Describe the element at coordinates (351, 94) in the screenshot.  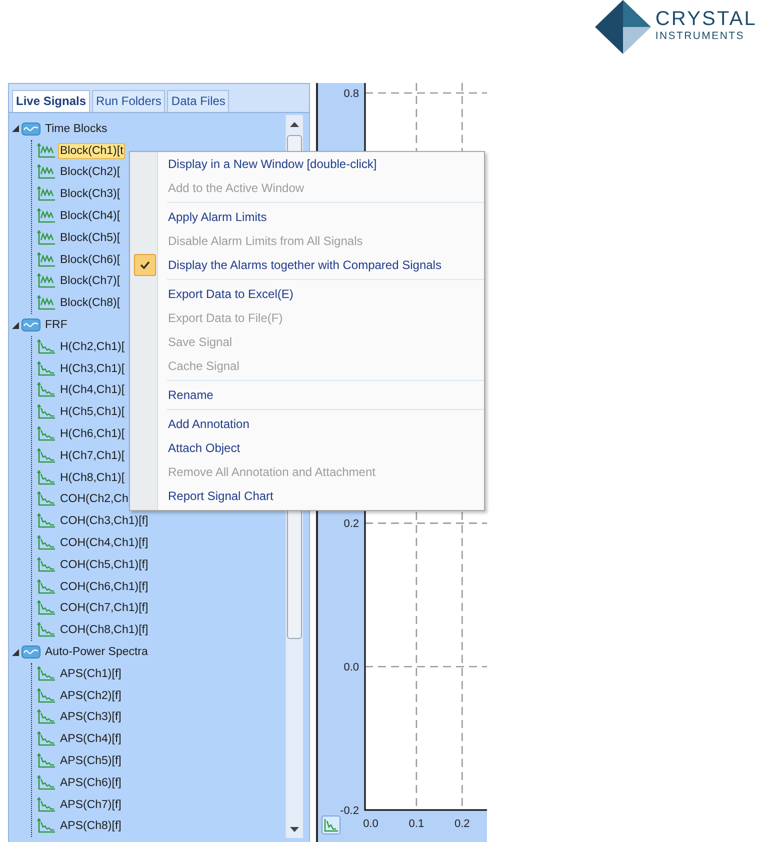
I see `axis-tick-label: 0.8` at that location.